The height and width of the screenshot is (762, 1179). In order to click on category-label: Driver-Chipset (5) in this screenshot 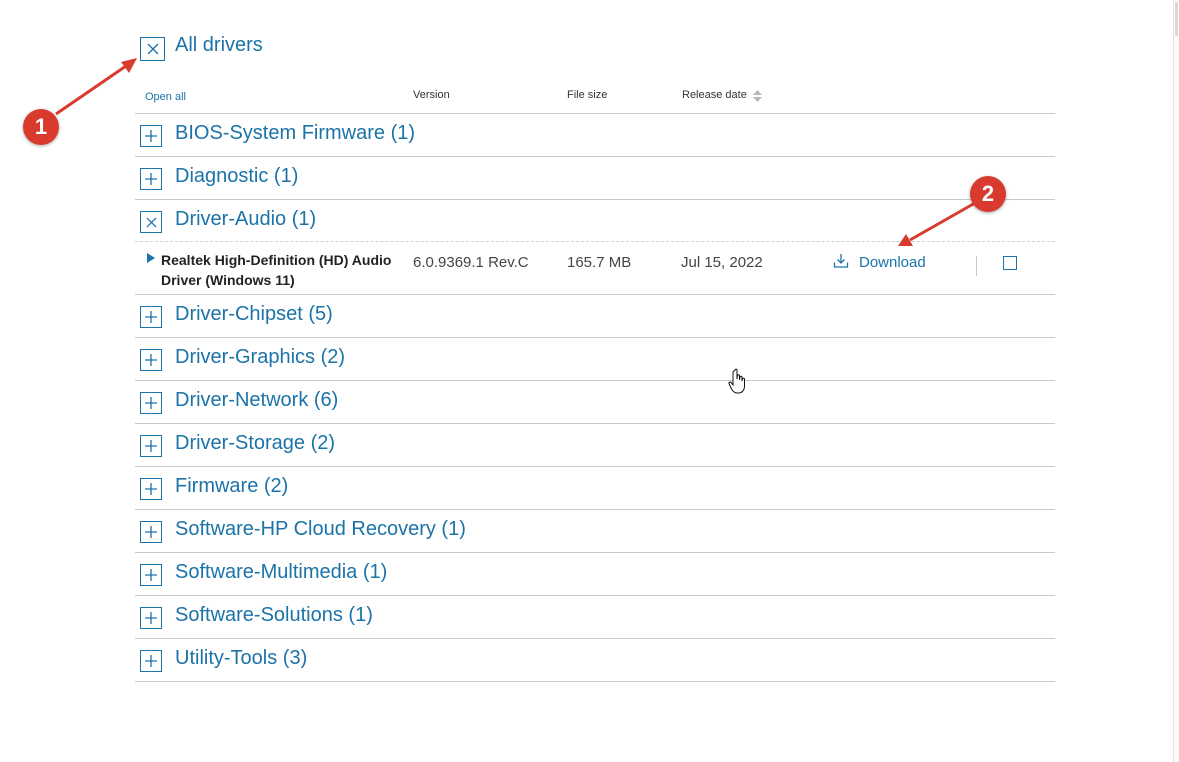, I will do `click(254, 314)`.